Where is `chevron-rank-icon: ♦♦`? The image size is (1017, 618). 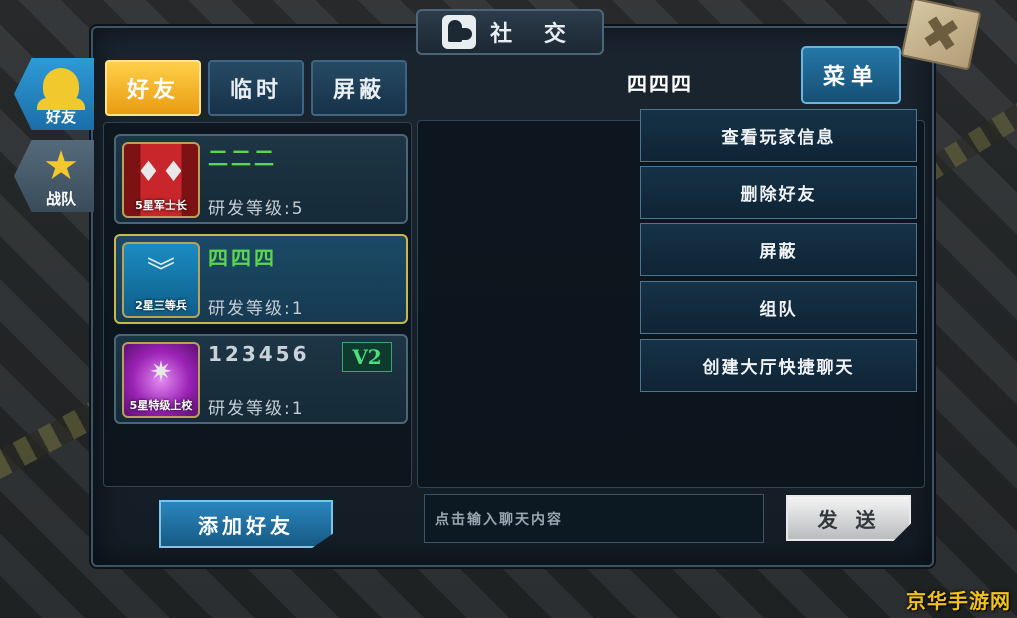 chevron-rank-icon: ♦♦ is located at coordinates (161, 171).